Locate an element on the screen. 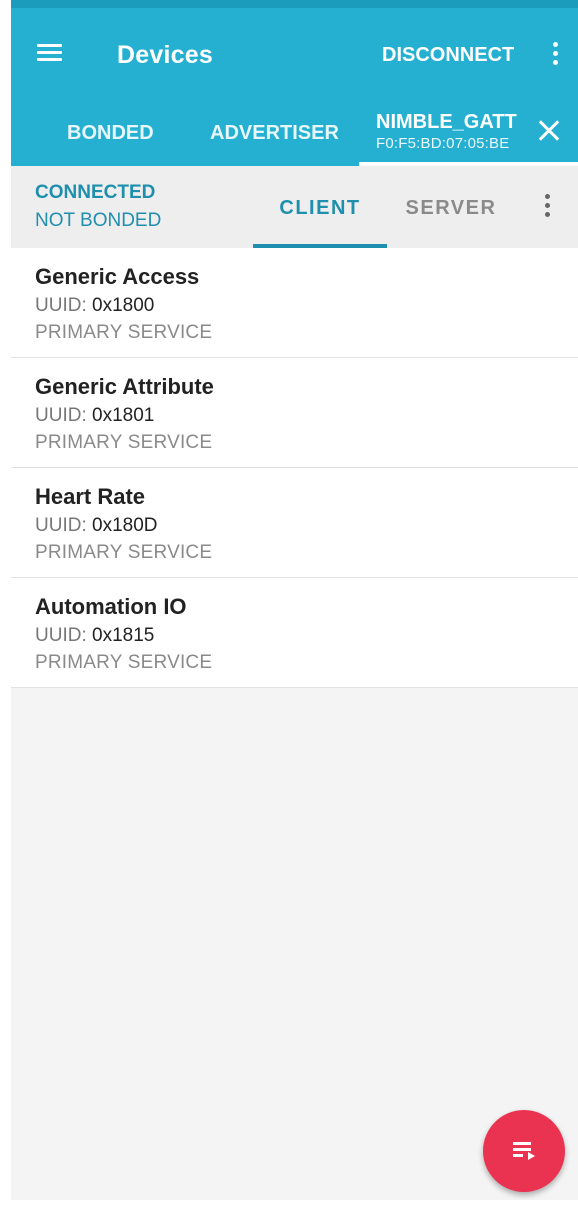 This screenshot has height=1211, width=578. device-address: F0:F5:BD:07:05:BE is located at coordinates (443, 143).